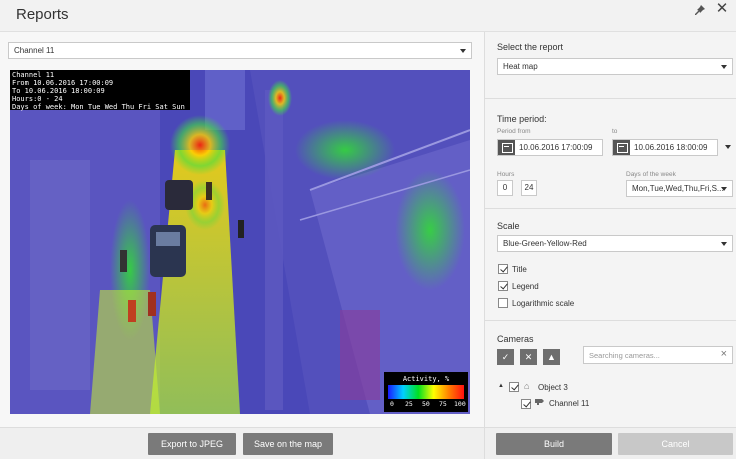  I want to click on heatmap-legend: Activity, % 0 25 50 75 100, so click(426, 392).